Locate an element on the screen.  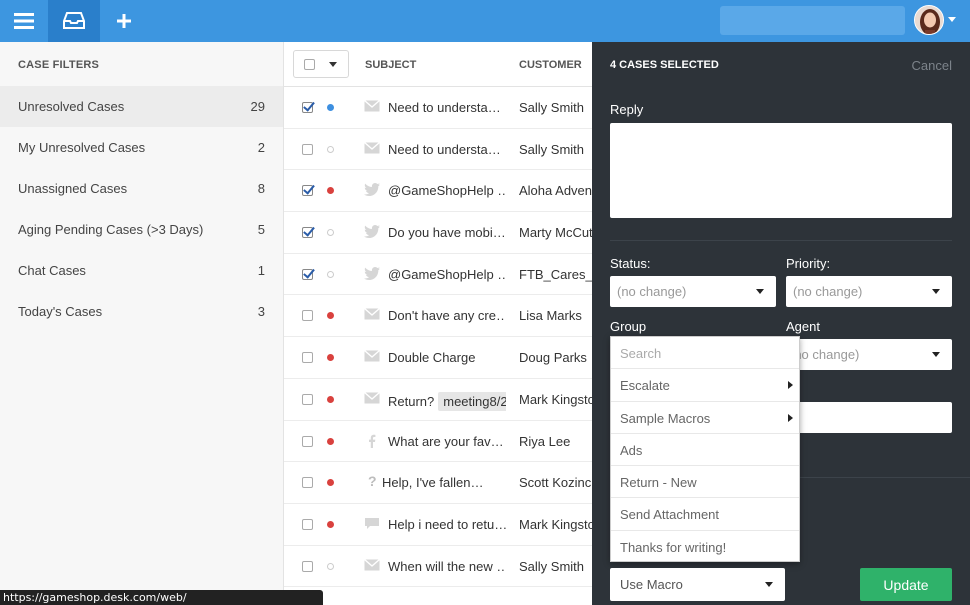
filter-aging-pending-cases: Aging Pending Cases (>3 Days) 5 is located at coordinates (141, 229).